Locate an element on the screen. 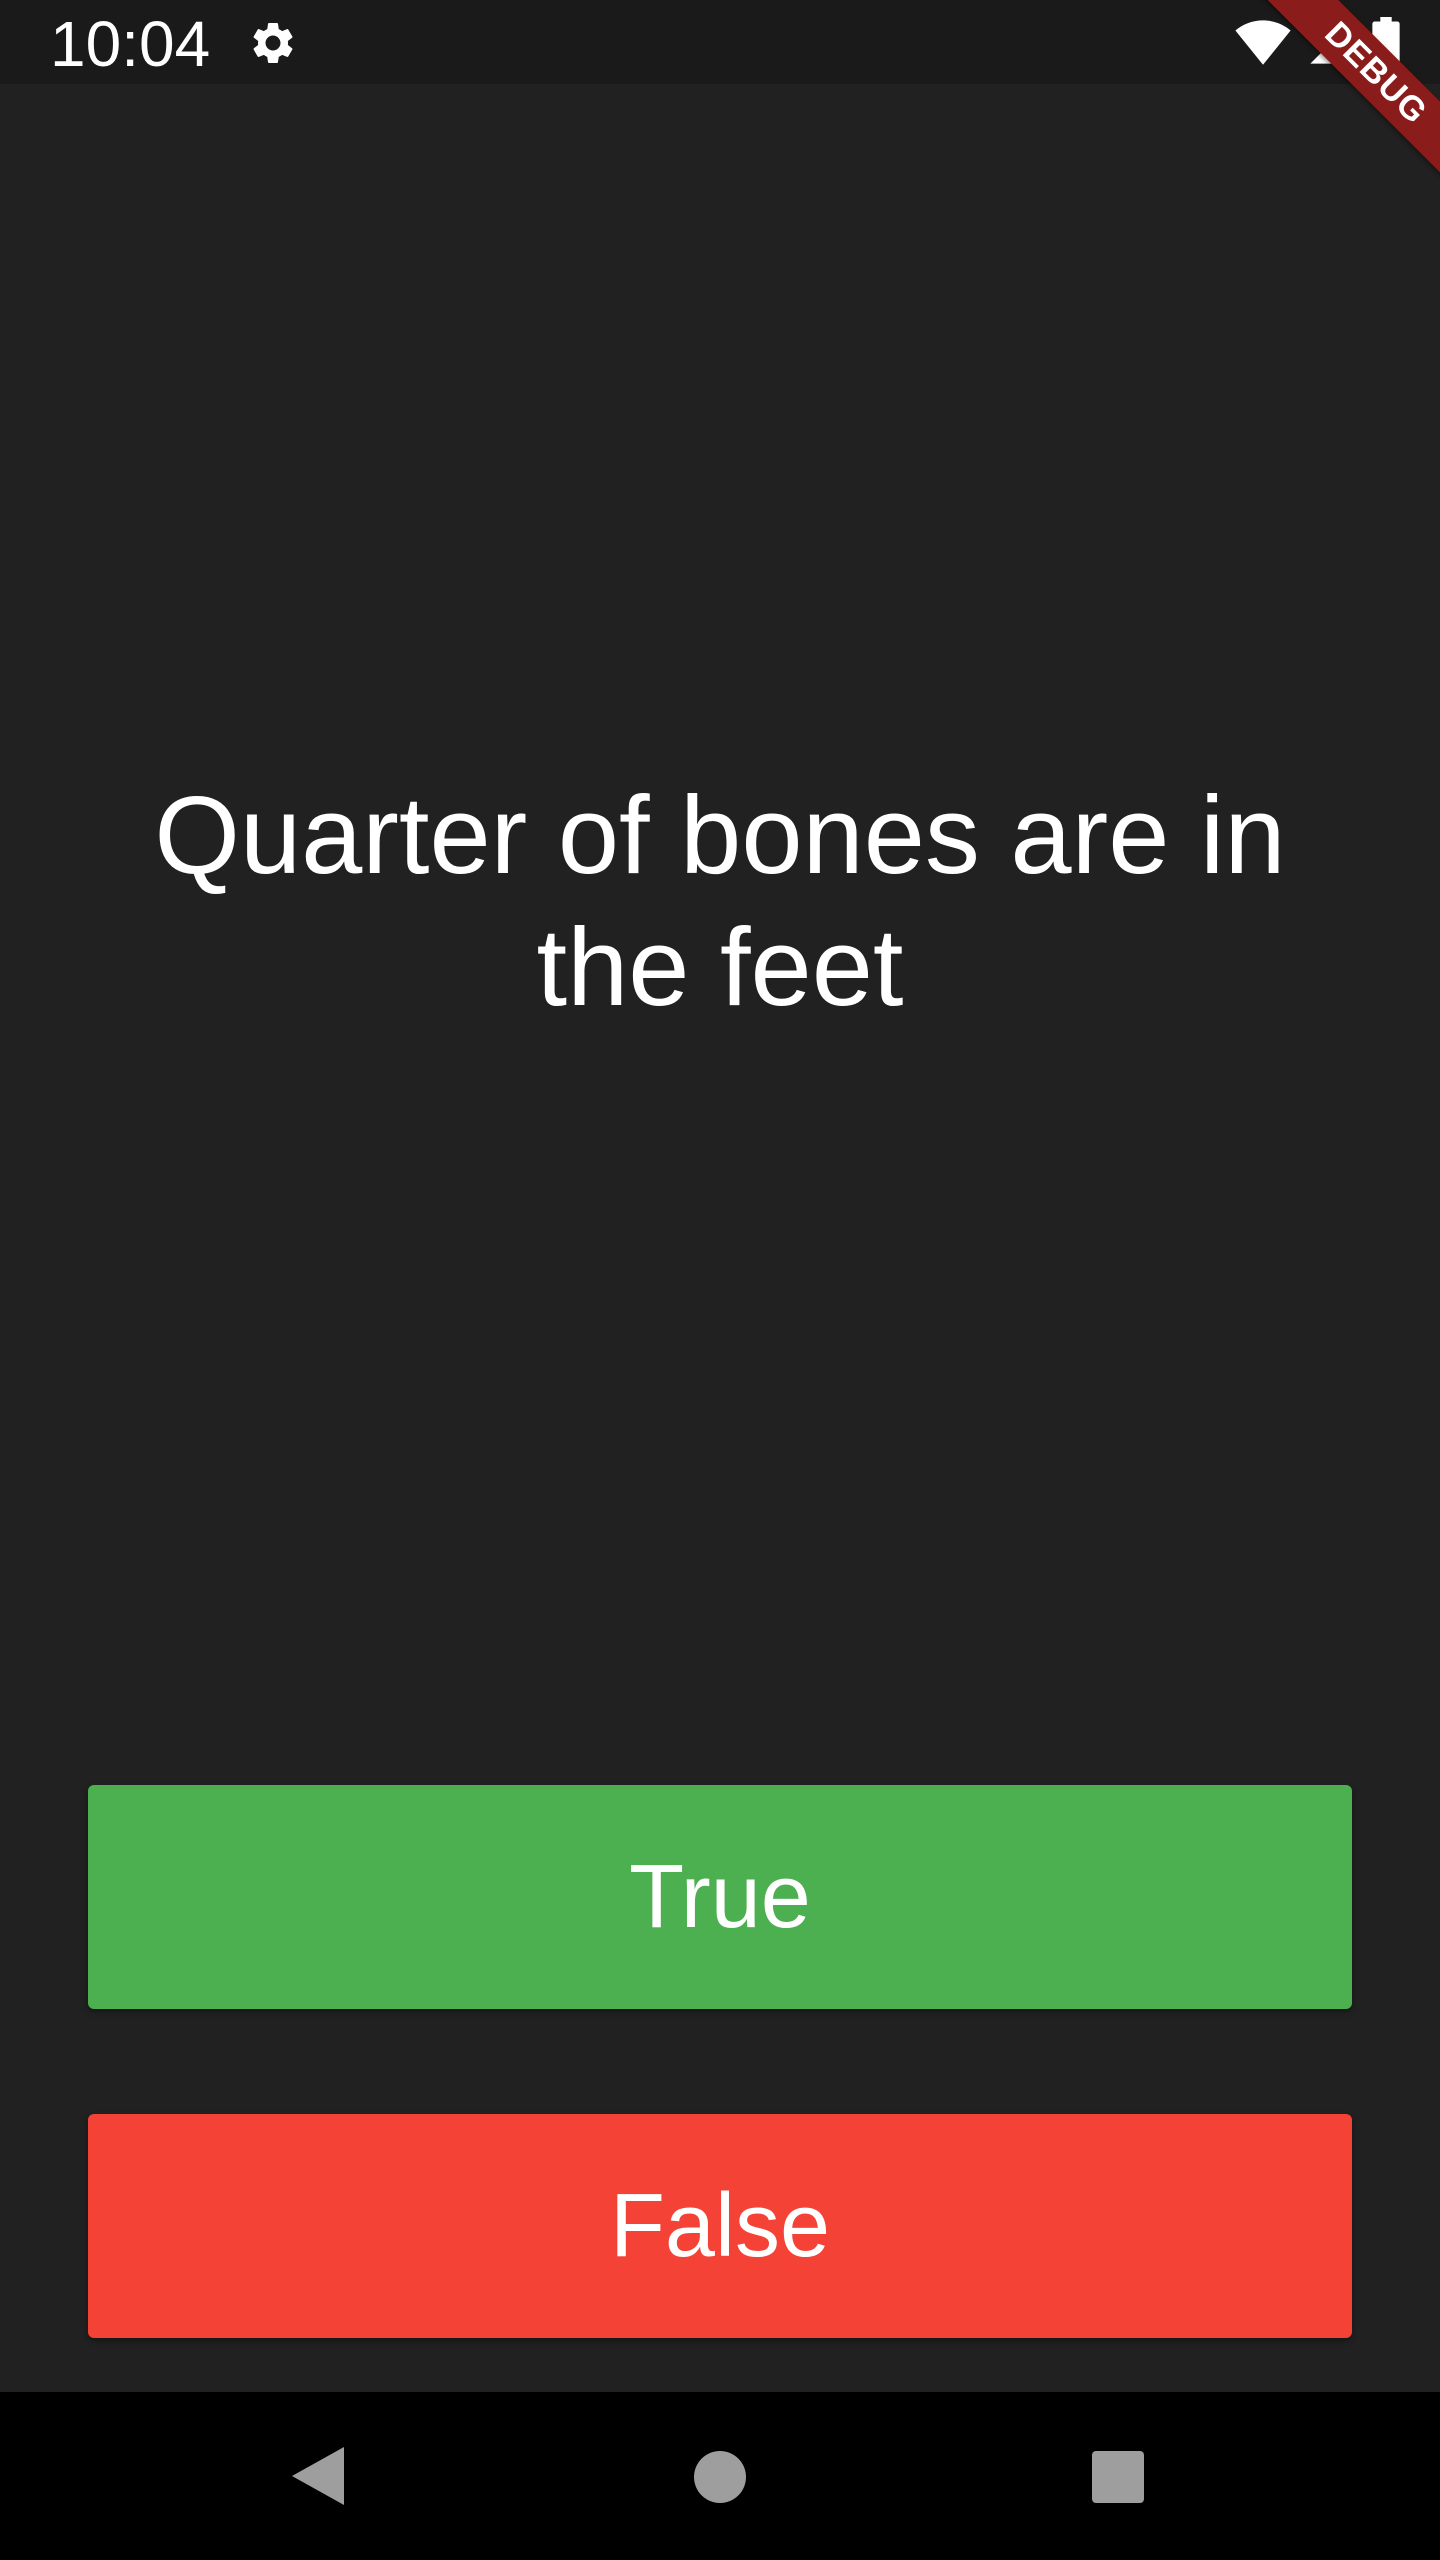 This screenshot has width=1440, height=2560. question-text: Quarter of bones are in the feet is located at coordinates (720, 901).